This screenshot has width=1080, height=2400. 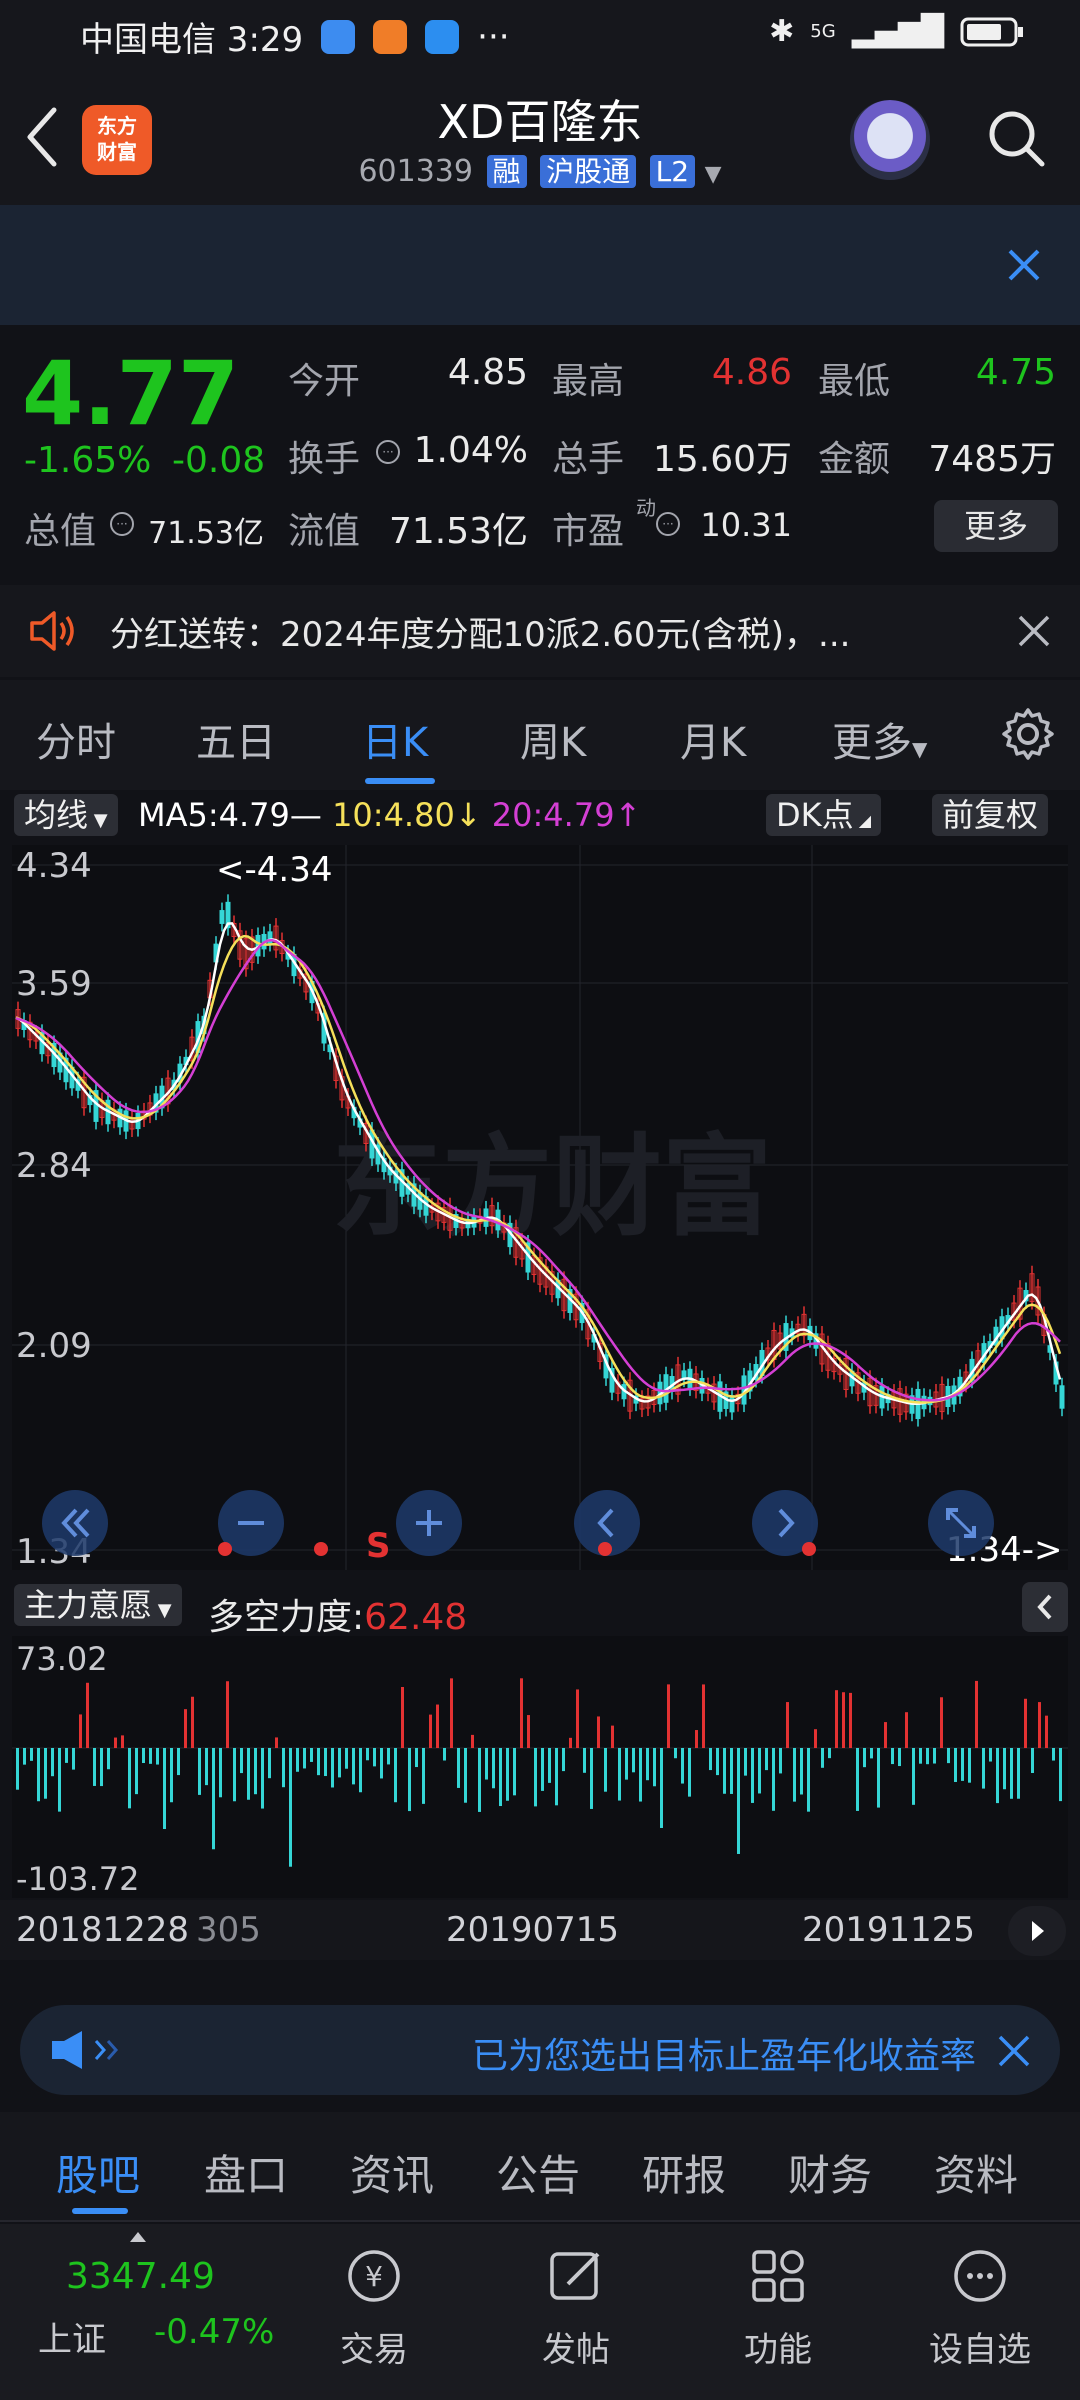 I want to click on ma20-value: 20:4.79↑, so click(x=566, y=815).